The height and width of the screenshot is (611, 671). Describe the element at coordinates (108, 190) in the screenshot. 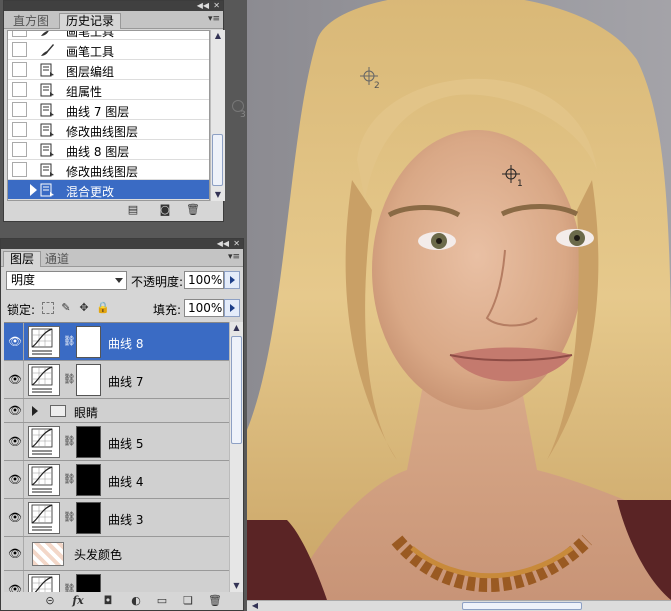

I see `history-item: 混合更改` at that location.